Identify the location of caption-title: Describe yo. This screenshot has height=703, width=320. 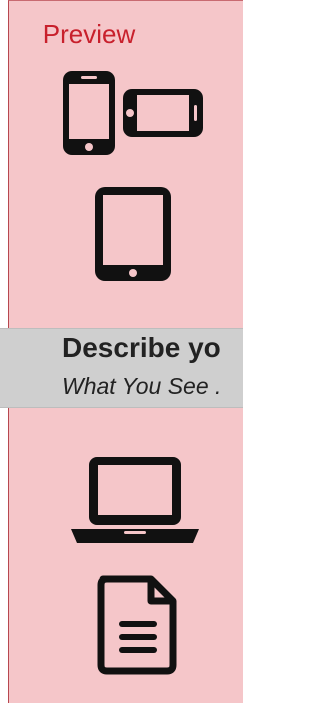
(141, 347).